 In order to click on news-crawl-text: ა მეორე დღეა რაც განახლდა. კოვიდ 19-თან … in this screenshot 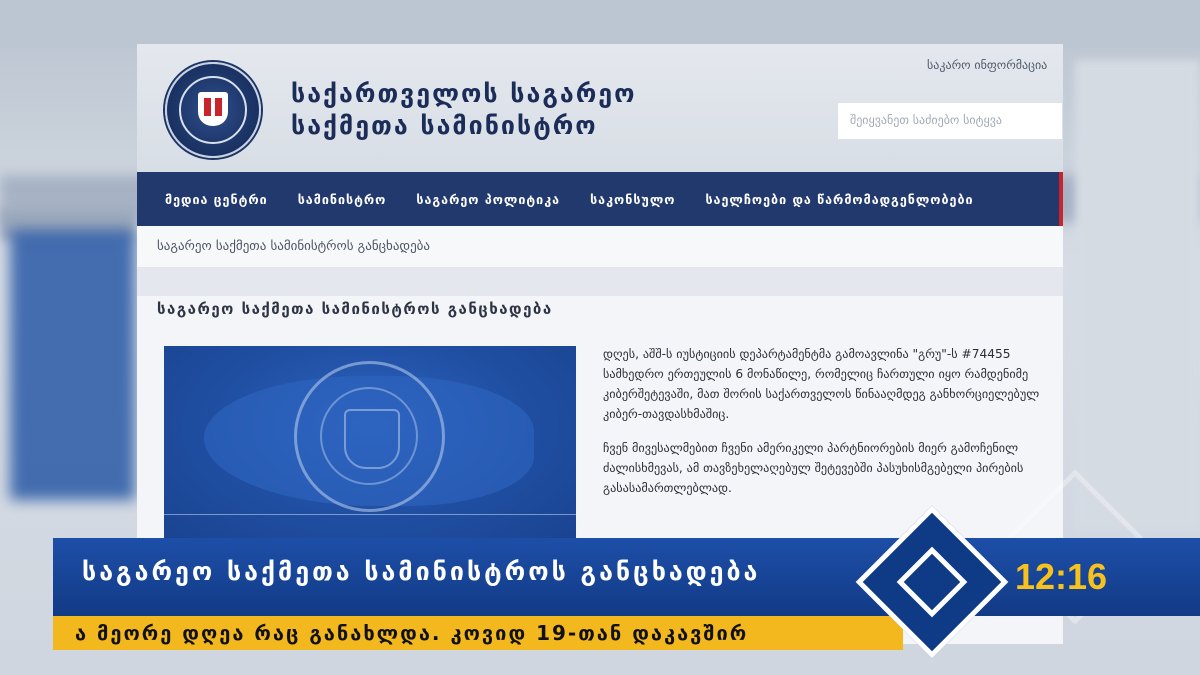, I will do `click(412, 633)`.